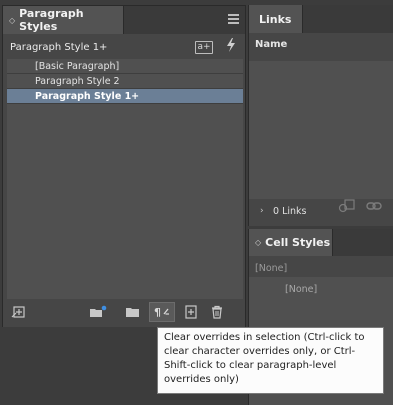 This screenshot has width=393, height=405. Describe the element at coordinates (321, 19) in the screenshot. I see `links-tab-bar: Links` at that location.